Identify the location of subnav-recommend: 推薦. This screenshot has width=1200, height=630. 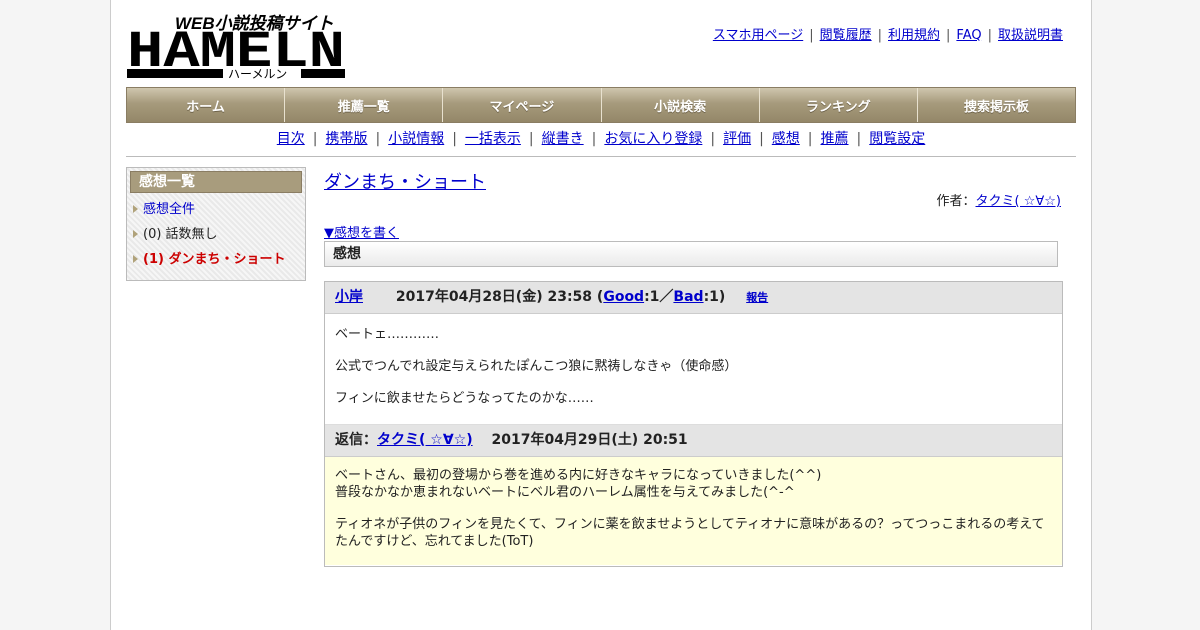
(835, 139).